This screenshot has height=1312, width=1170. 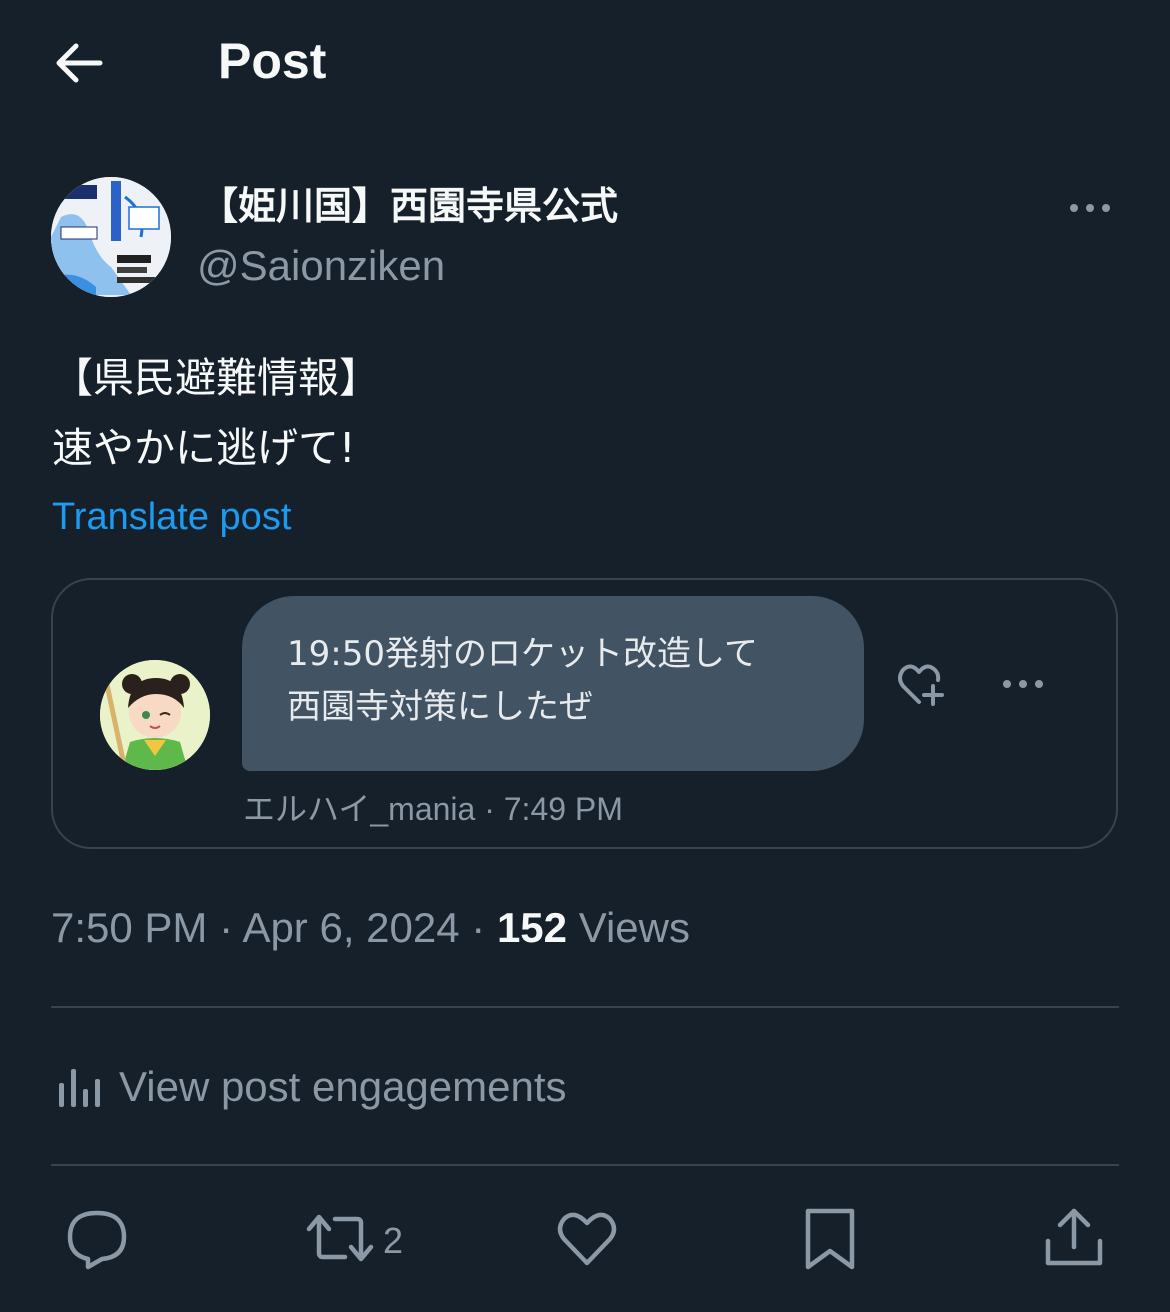 What do you see at coordinates (343, 1086) in the screenshot?
I see `view-engagements-label: View post engagements` at bounding box center [343, 1086].